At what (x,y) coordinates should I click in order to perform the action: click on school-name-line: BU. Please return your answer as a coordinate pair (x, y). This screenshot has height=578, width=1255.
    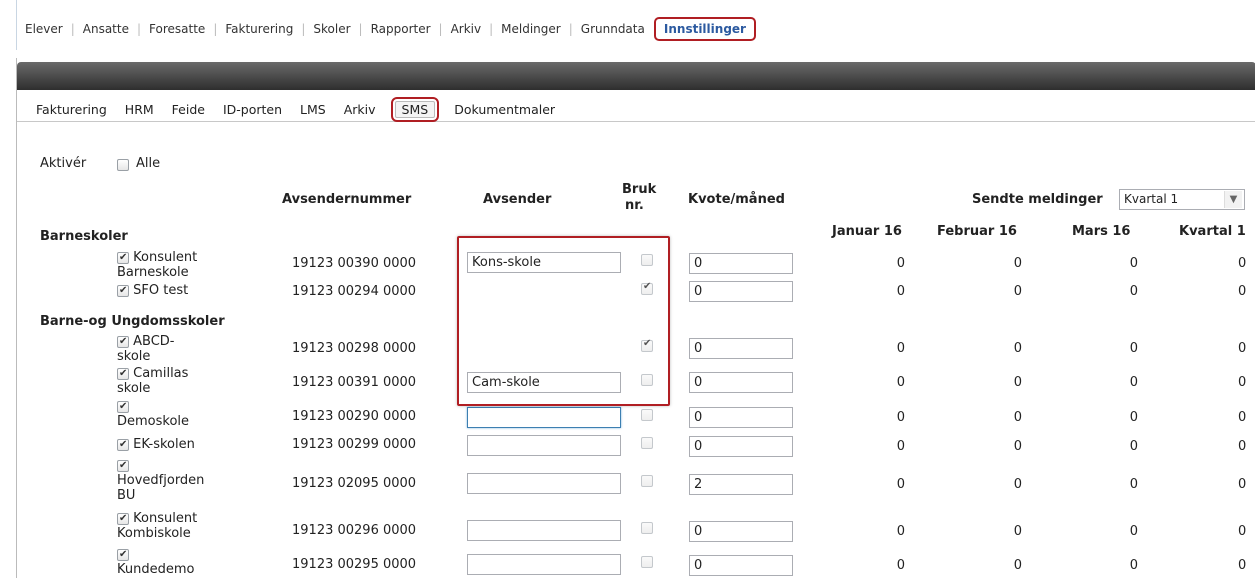
    Looking at the image, I should click on (126, 495).